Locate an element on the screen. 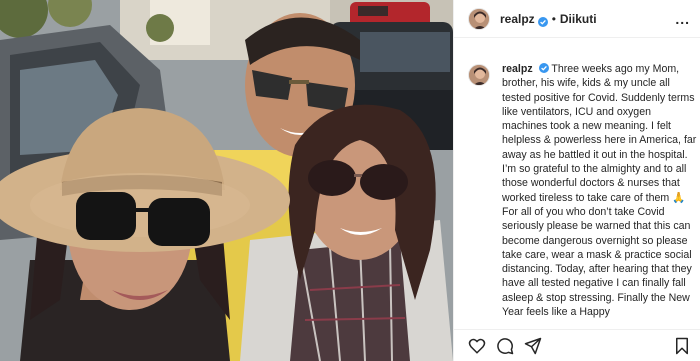  action-bar is located at coordinates (577, 345).